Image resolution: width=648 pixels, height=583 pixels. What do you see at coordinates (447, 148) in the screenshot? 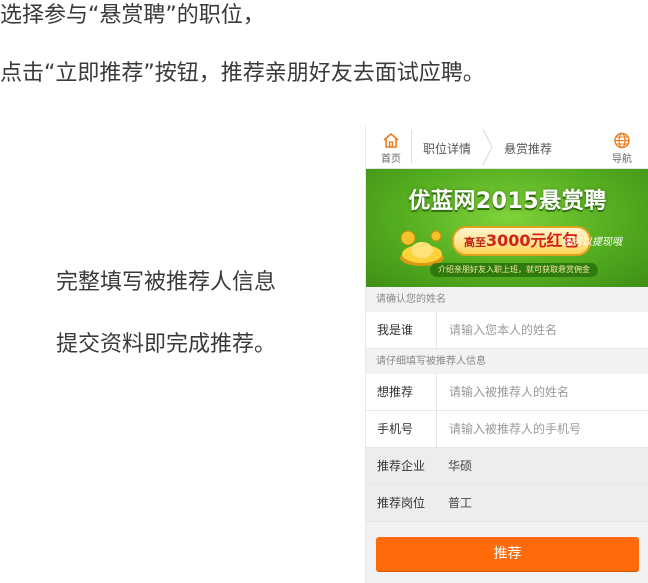
I see `breadcrumb-job-detail: 职位详情` at bounding box center [447, 148].